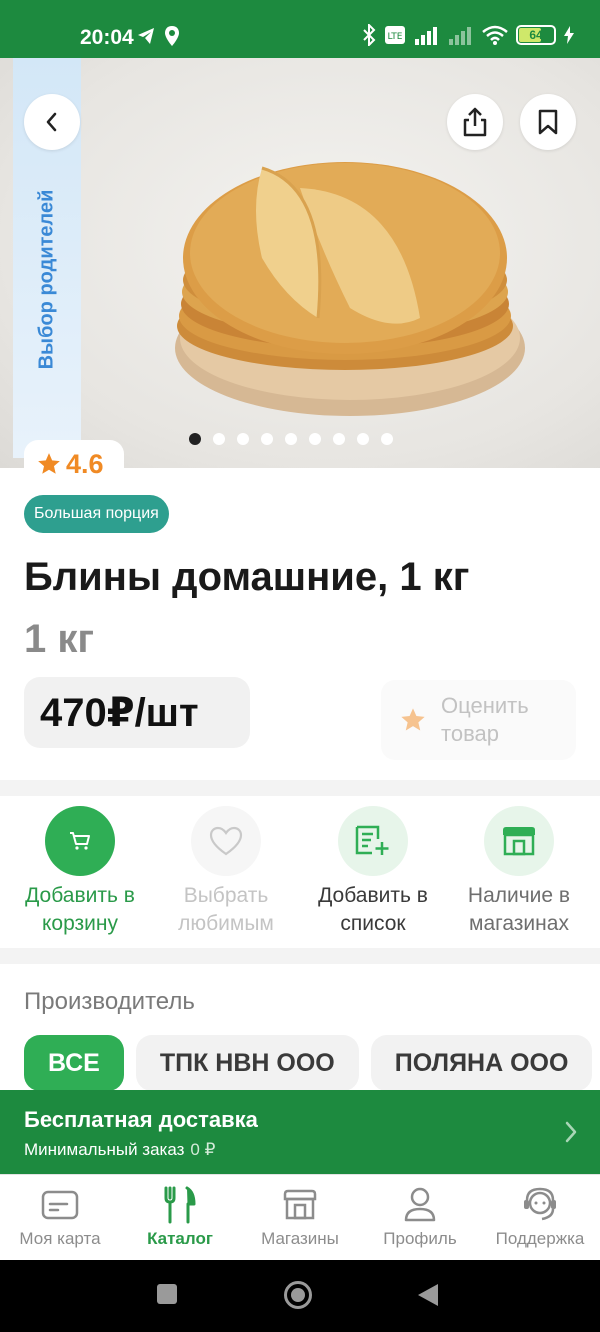 This screenshot has width=600, height=1332. I want to click on card-icon, so click(60, 1205).